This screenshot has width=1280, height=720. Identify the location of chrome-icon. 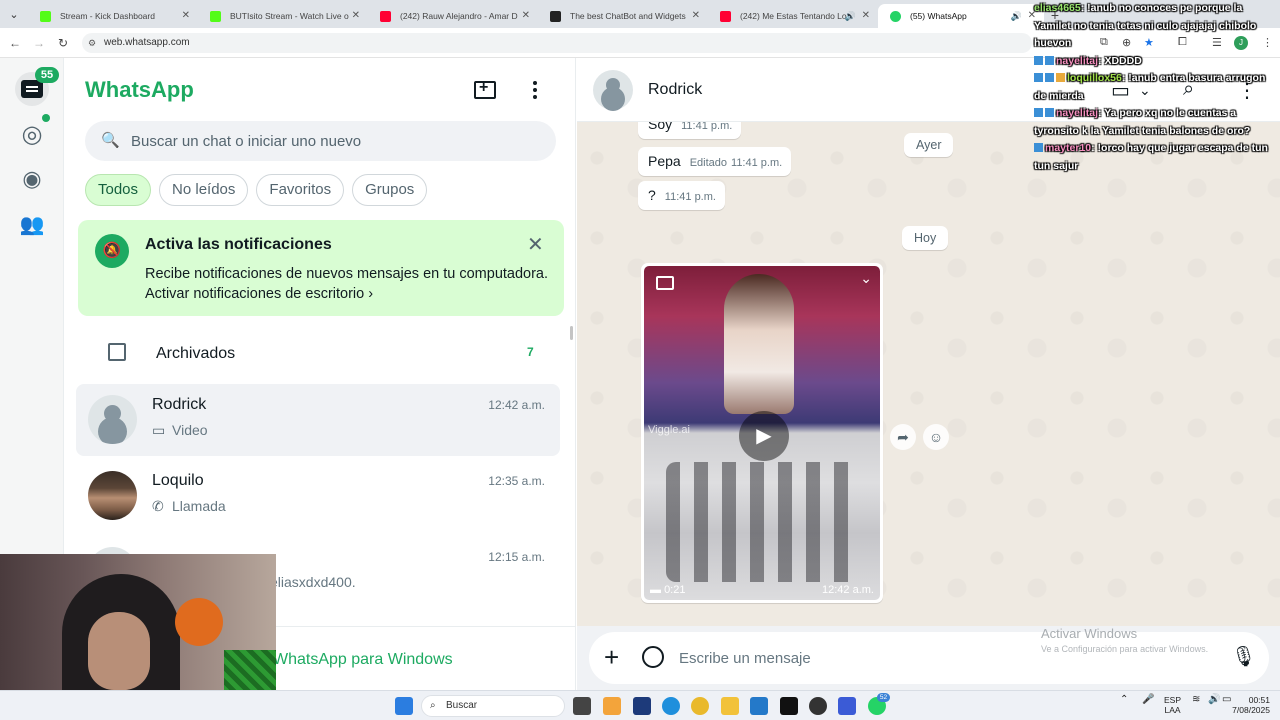
(700, 706).